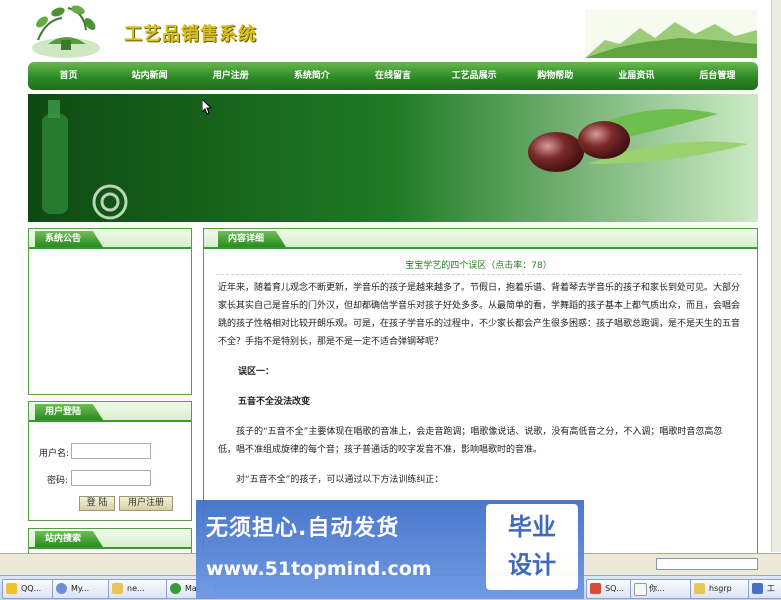 The width and height of the screenshot is (781, 600). Describe the element at coordinates (340, 480) in the screenshot. I see `article-paragraph: 对“五音不全”的孩子，可以通过以下方法训练纠正：` at that location.